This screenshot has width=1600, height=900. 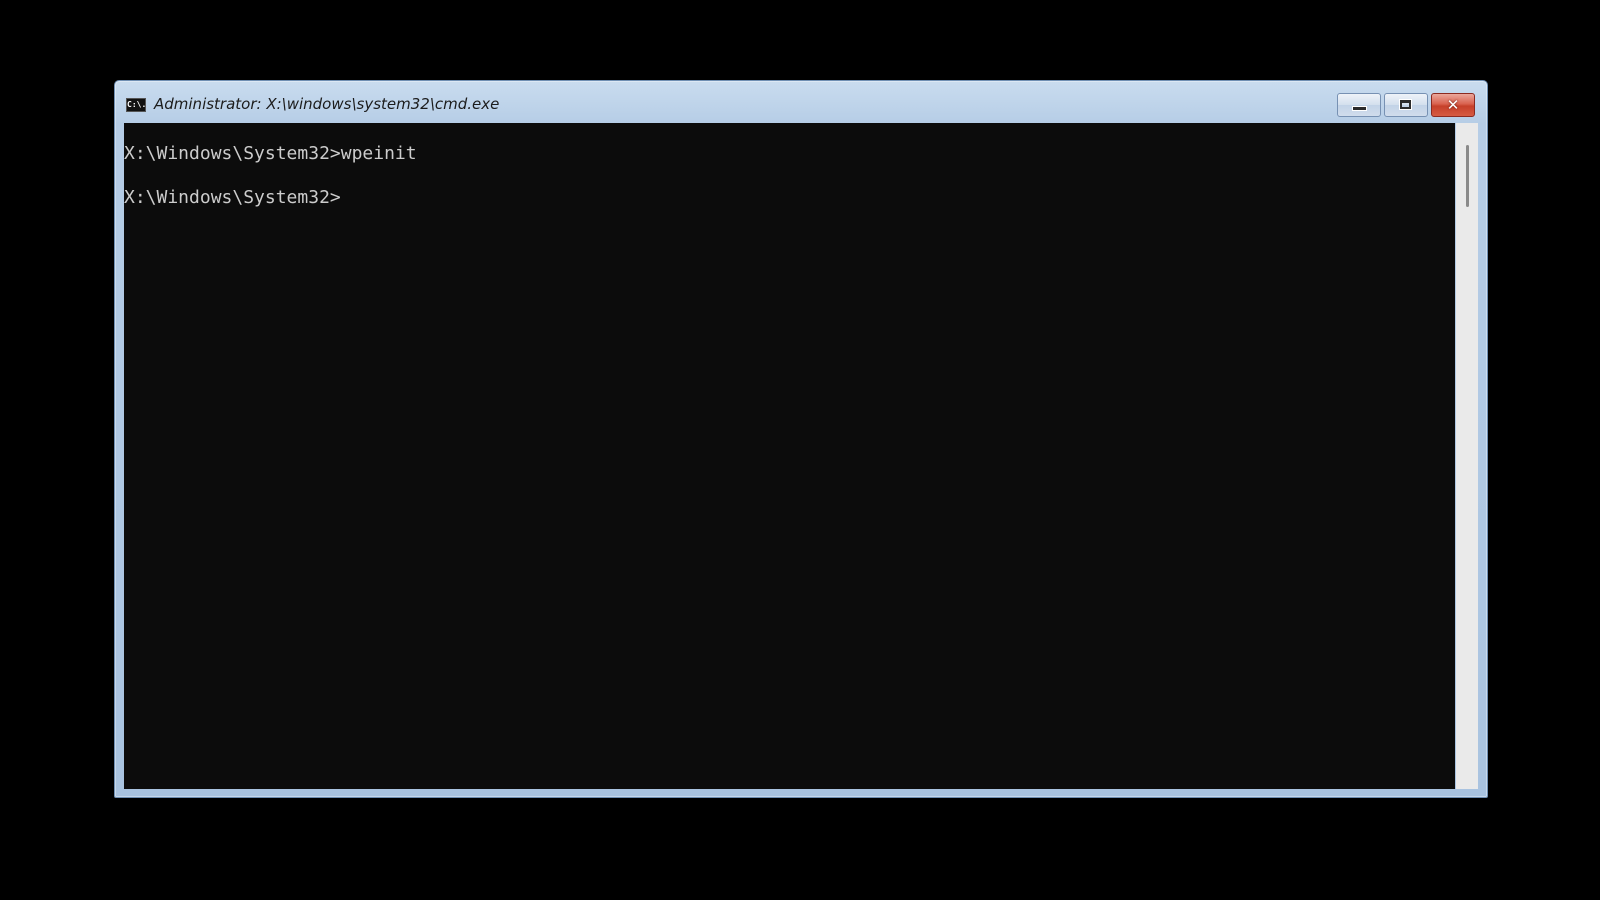 I want to click on maximize-icon, so click(x=1405, y=104).